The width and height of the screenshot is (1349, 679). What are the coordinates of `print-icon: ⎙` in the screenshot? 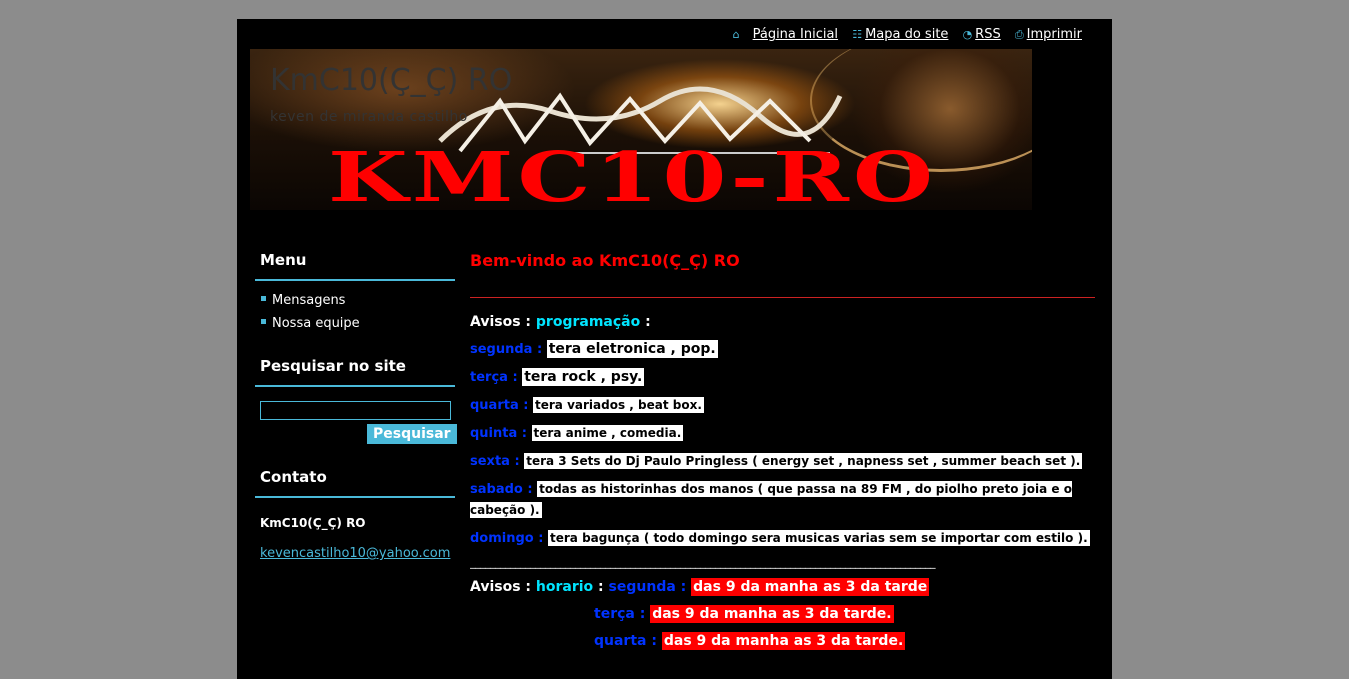 It's located at (1019, 34).